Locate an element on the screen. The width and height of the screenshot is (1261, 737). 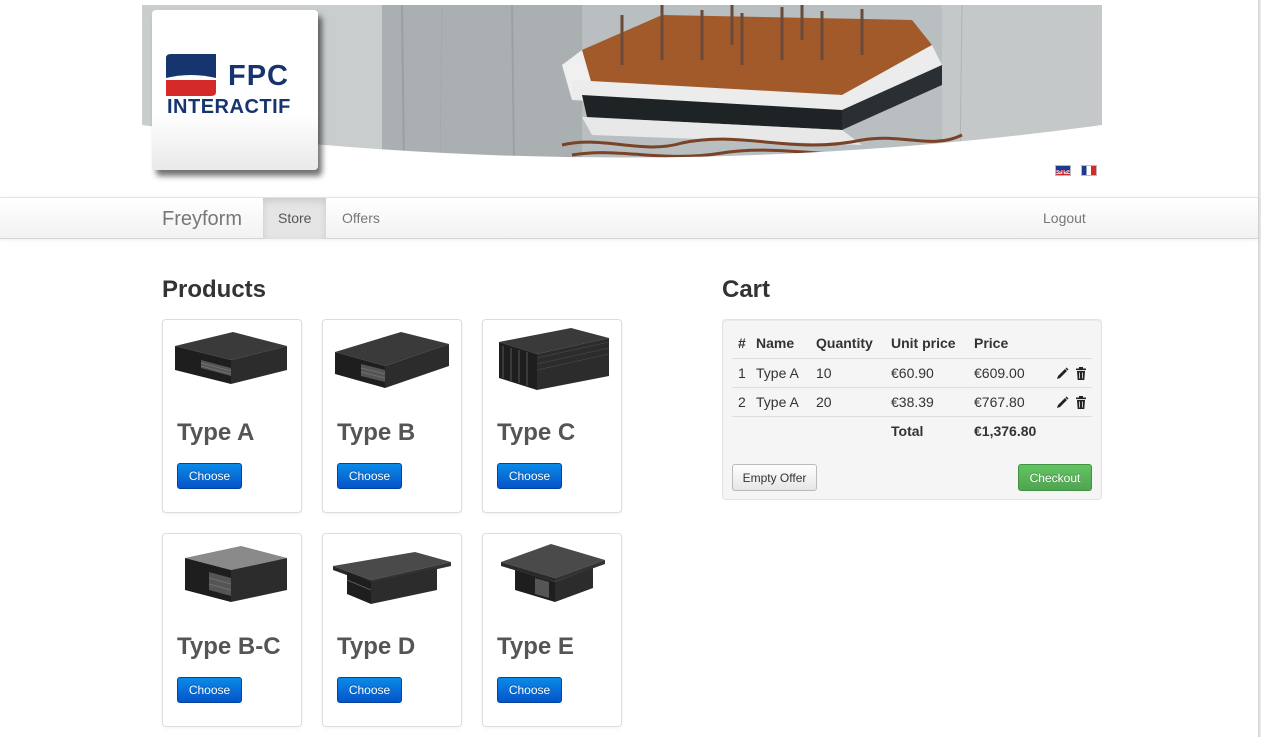
logout-link: Logout is located at coordinates (1064, 218).